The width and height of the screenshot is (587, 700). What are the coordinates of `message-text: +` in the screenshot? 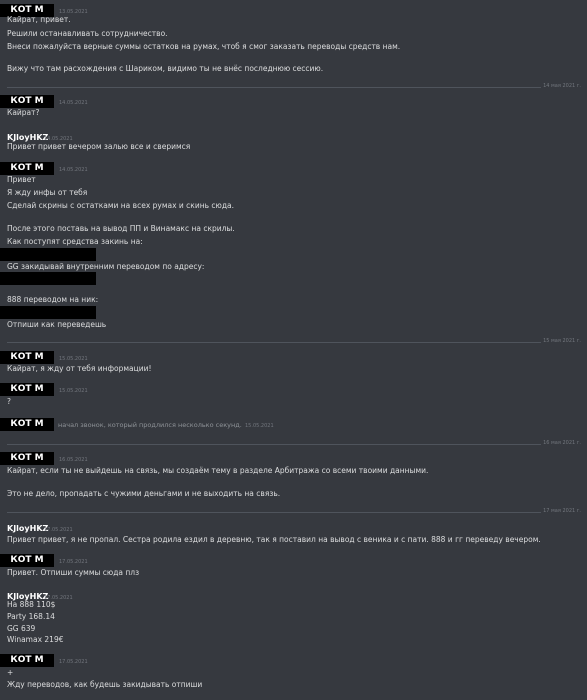 It's located at (10, 672).